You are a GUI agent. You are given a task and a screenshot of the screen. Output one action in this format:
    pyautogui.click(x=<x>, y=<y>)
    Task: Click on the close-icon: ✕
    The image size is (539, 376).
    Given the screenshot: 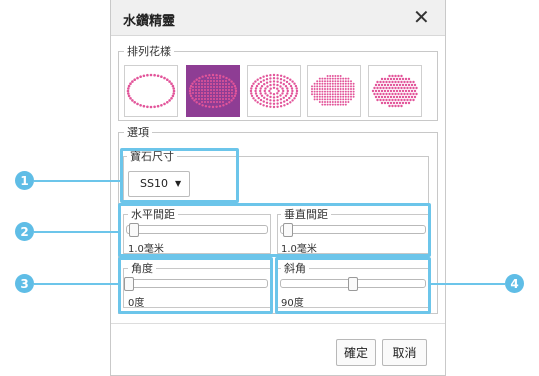 What is the action you would take?
    pyautogui.click(x=421, y=17)
    